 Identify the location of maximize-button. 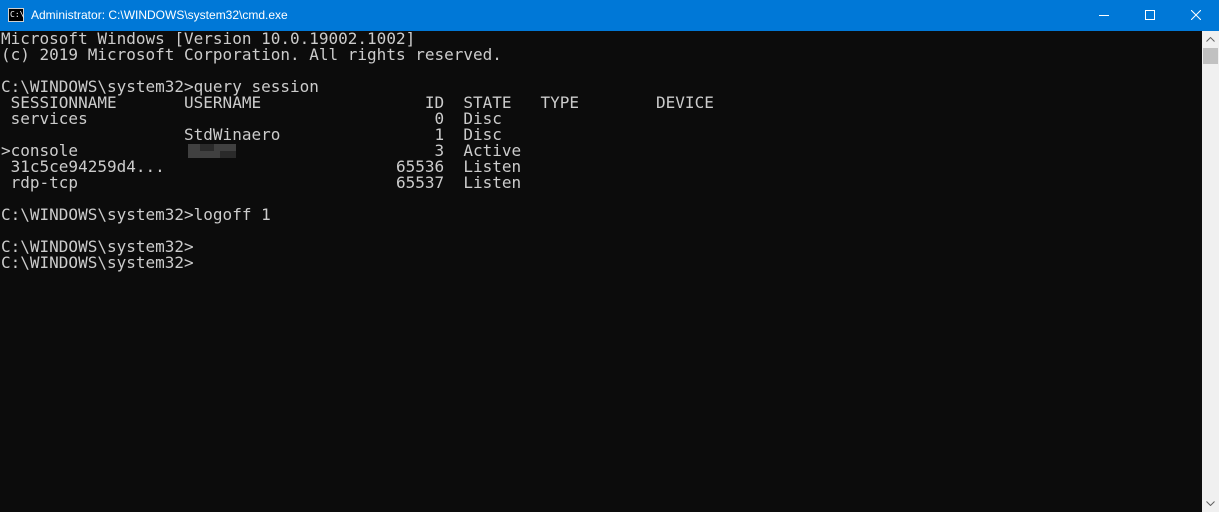
(1150, 15).